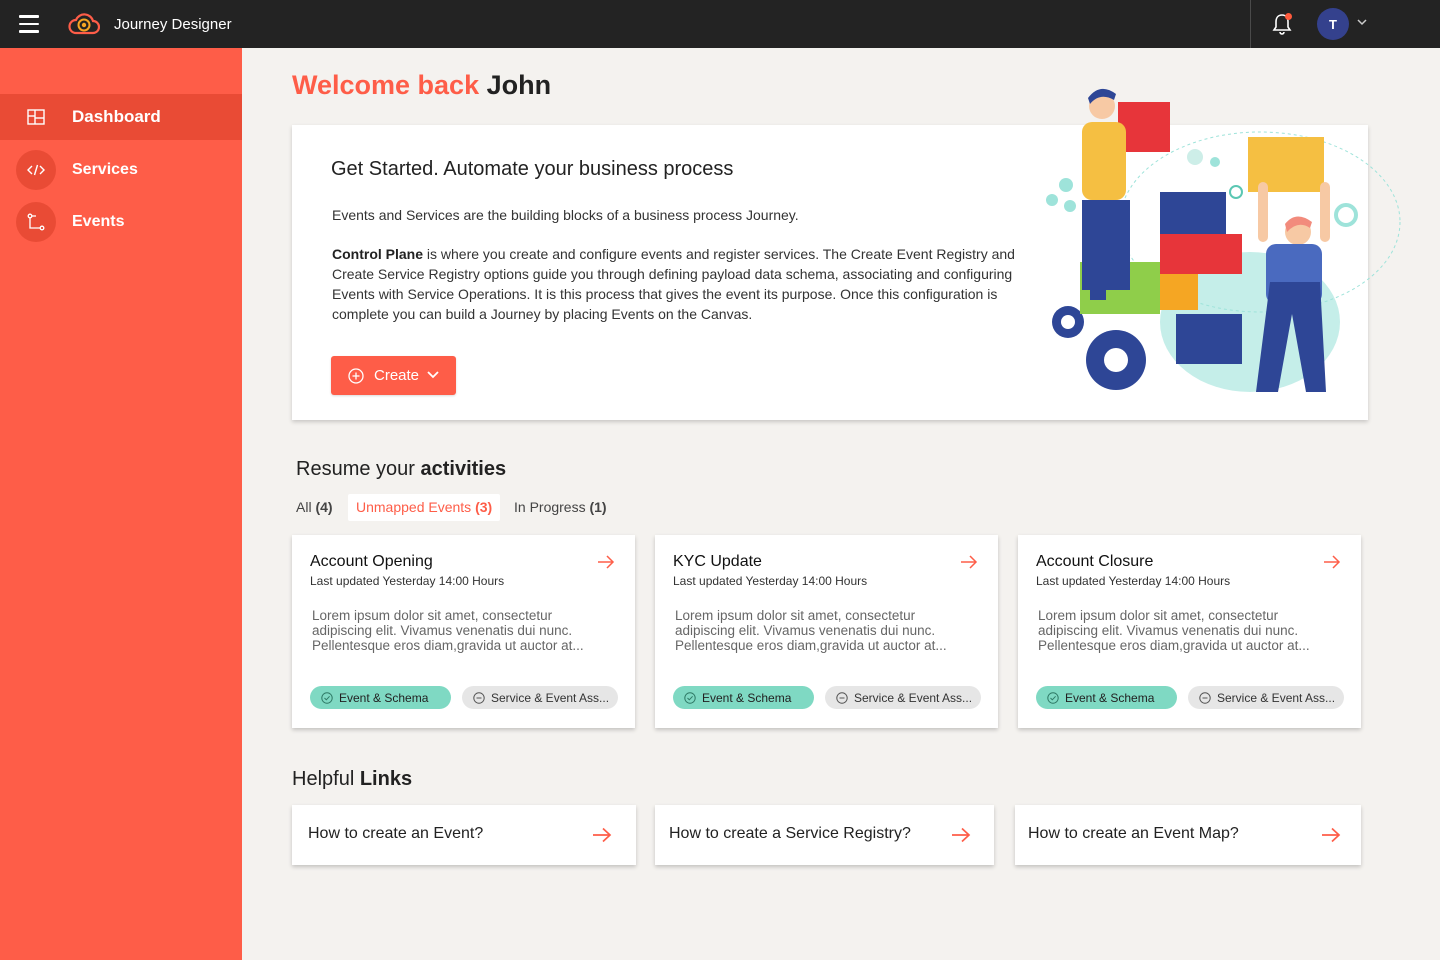  What do you see at coordinates (105, 169) in the screenshot?
I see `sidebar-item-label: Services` at bounding box center [105, 169].